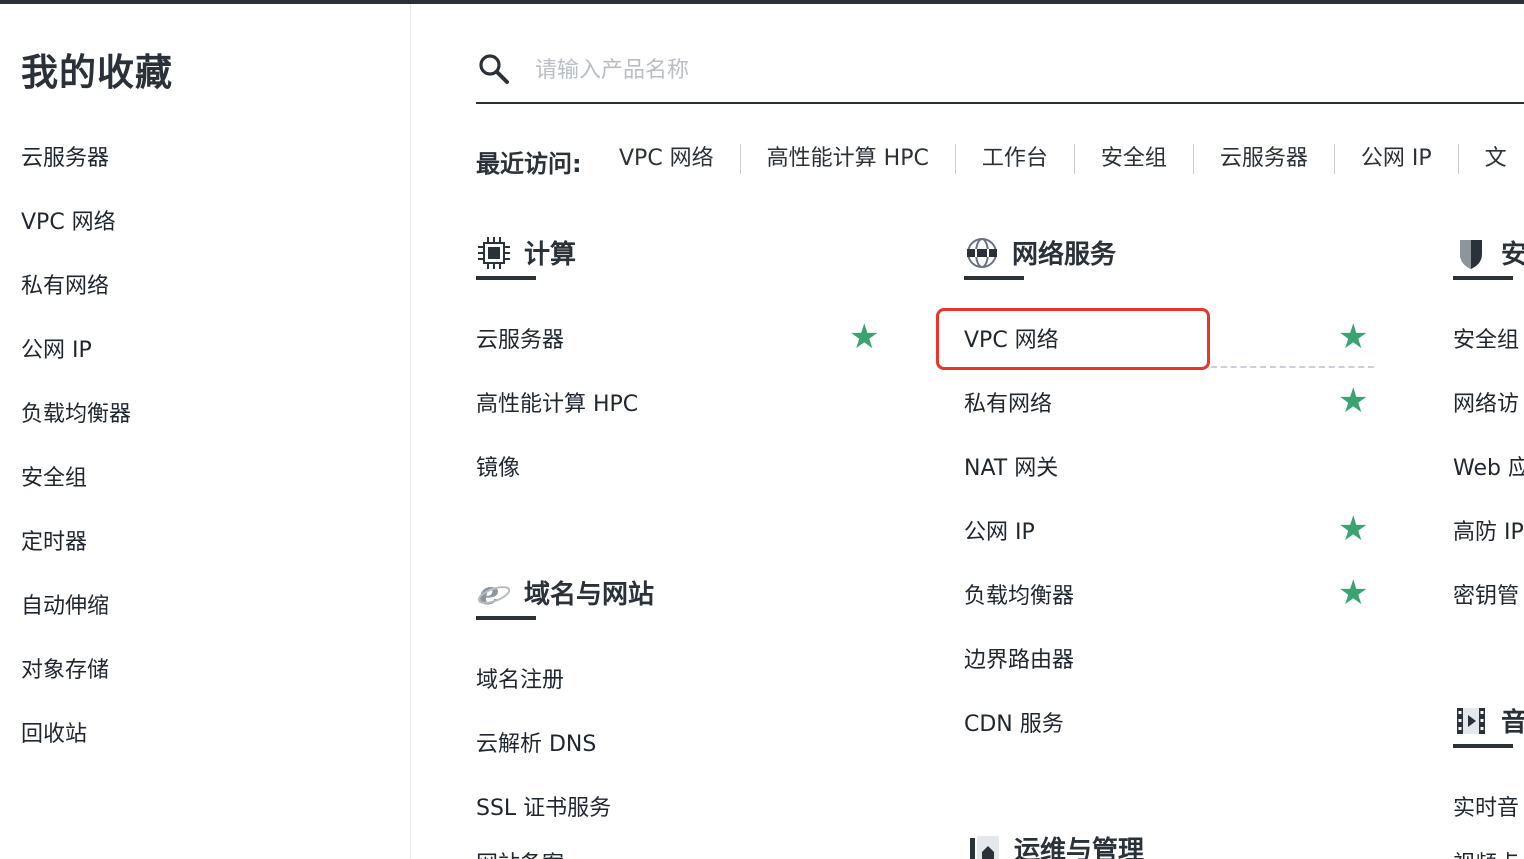  Describe the element at coordinates (1064, 255) in the screenshot. I see `category-network-title: 网络服务` at that location.